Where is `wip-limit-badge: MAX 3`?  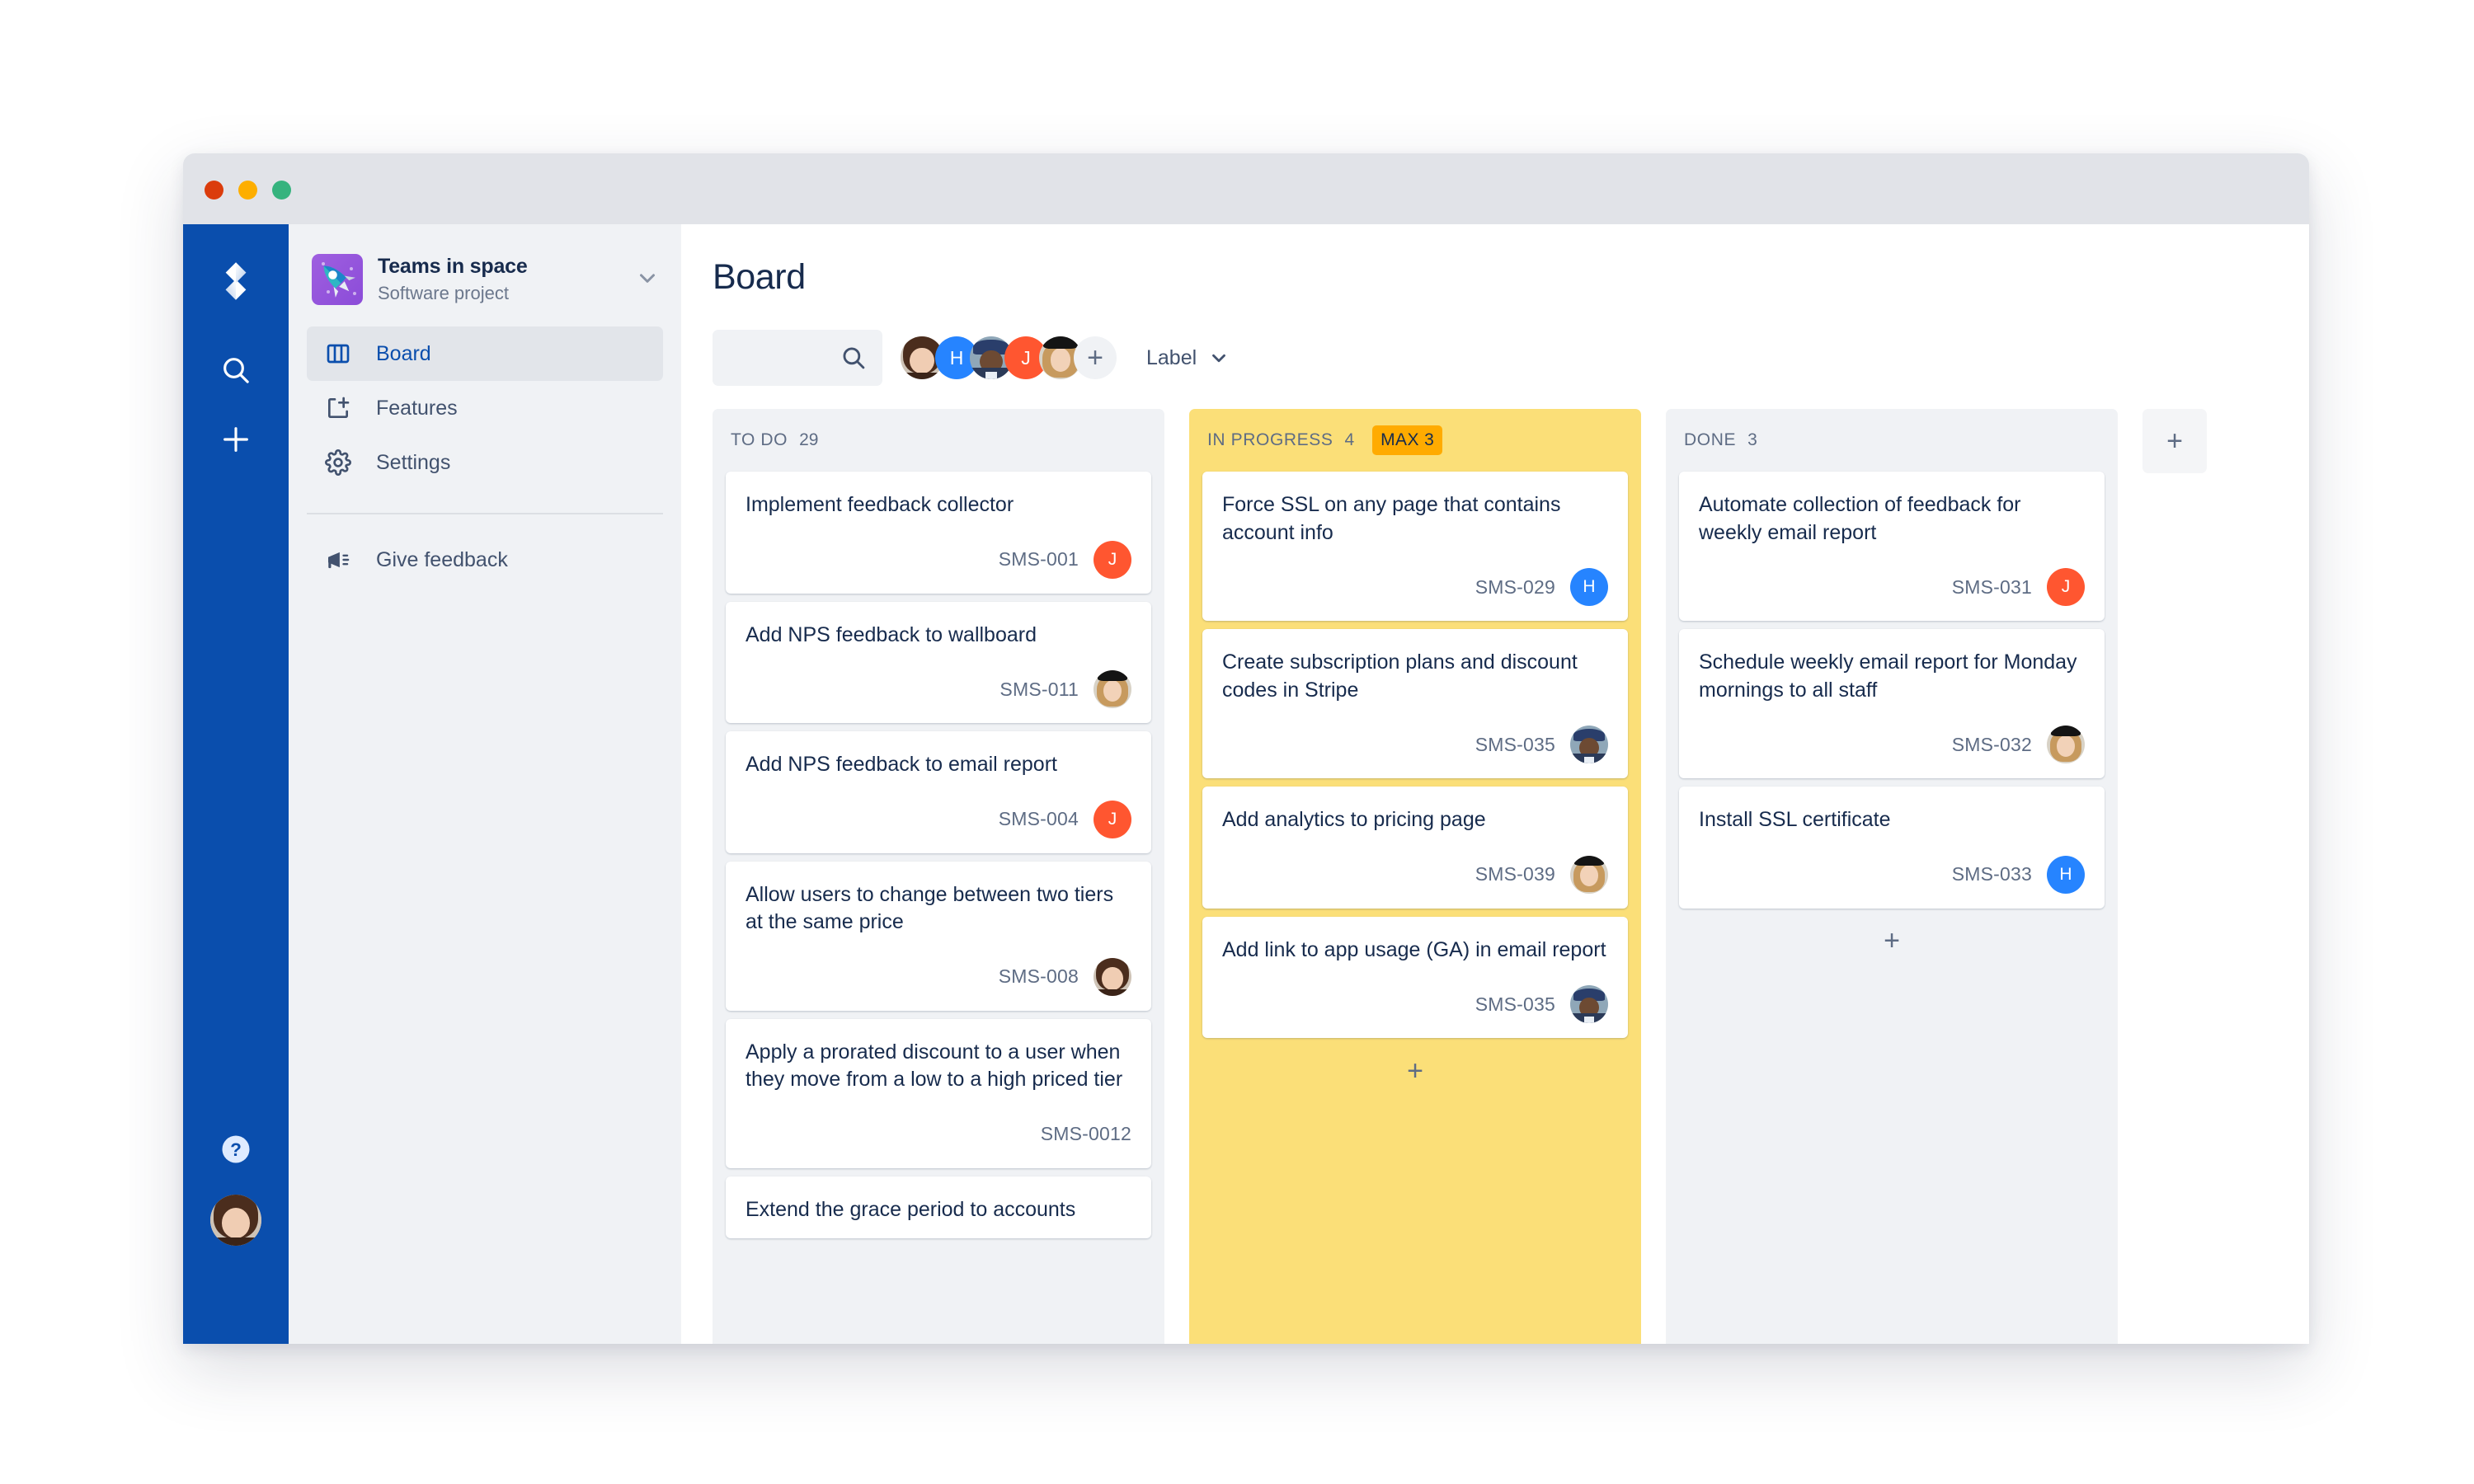 wip-limit-badge: MAX 3 is located at coordinates (1407, 440).